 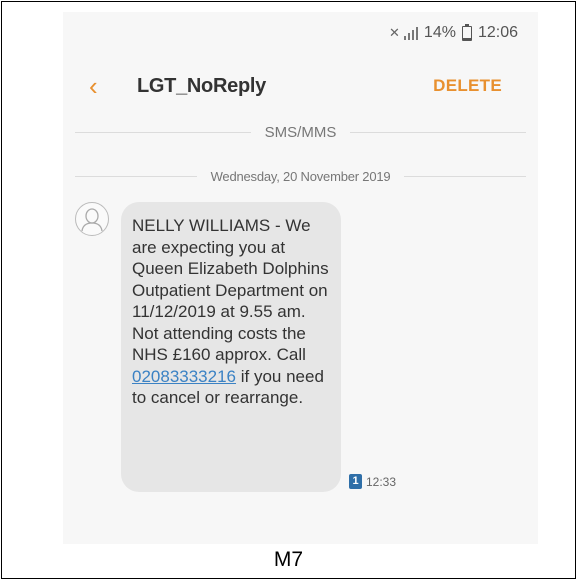 What do you see at coordinates (497, 32) in the screenshot?
I see `status-time: 12:06` at bounding box center [497, 32].